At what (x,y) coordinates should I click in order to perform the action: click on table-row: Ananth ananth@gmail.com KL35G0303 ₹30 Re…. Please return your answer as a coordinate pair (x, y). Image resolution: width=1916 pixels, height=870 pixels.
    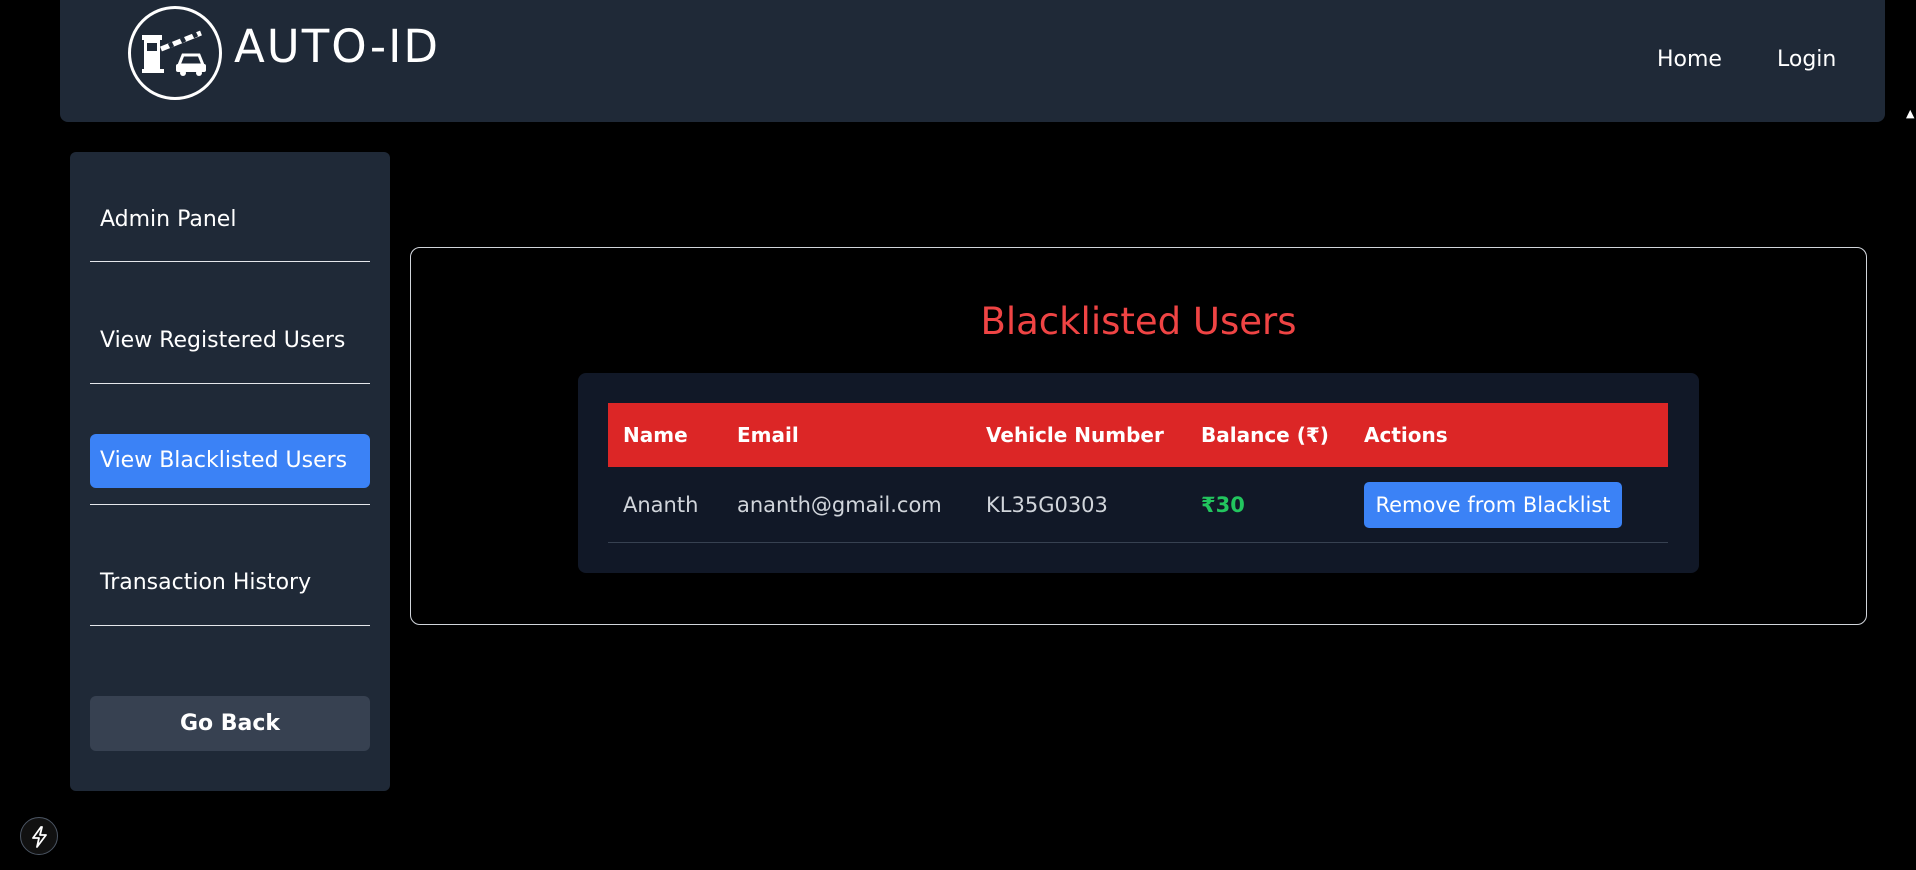
    Looking at the image, I should click on (1138, 505).